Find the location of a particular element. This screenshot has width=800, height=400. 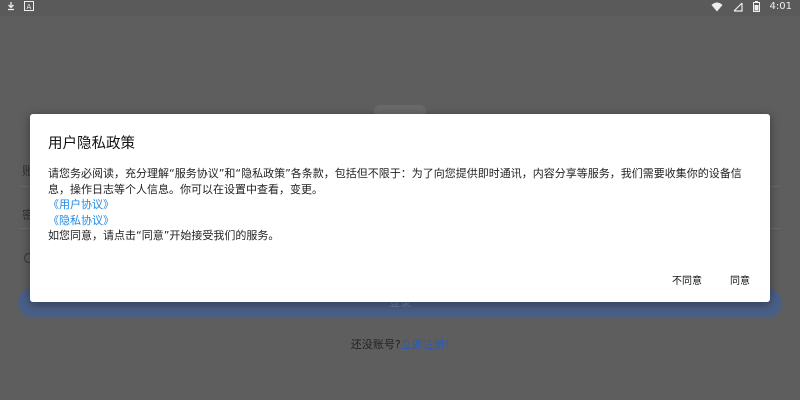

status-left: A is located at coordinates (20, 6).